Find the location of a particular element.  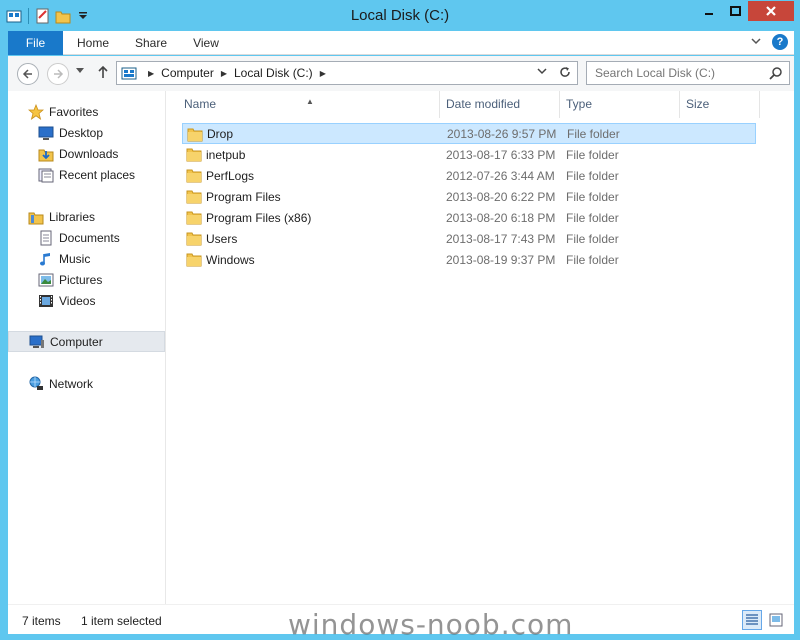

nav-desktop: Desktop is located at coordinates (86, 132).